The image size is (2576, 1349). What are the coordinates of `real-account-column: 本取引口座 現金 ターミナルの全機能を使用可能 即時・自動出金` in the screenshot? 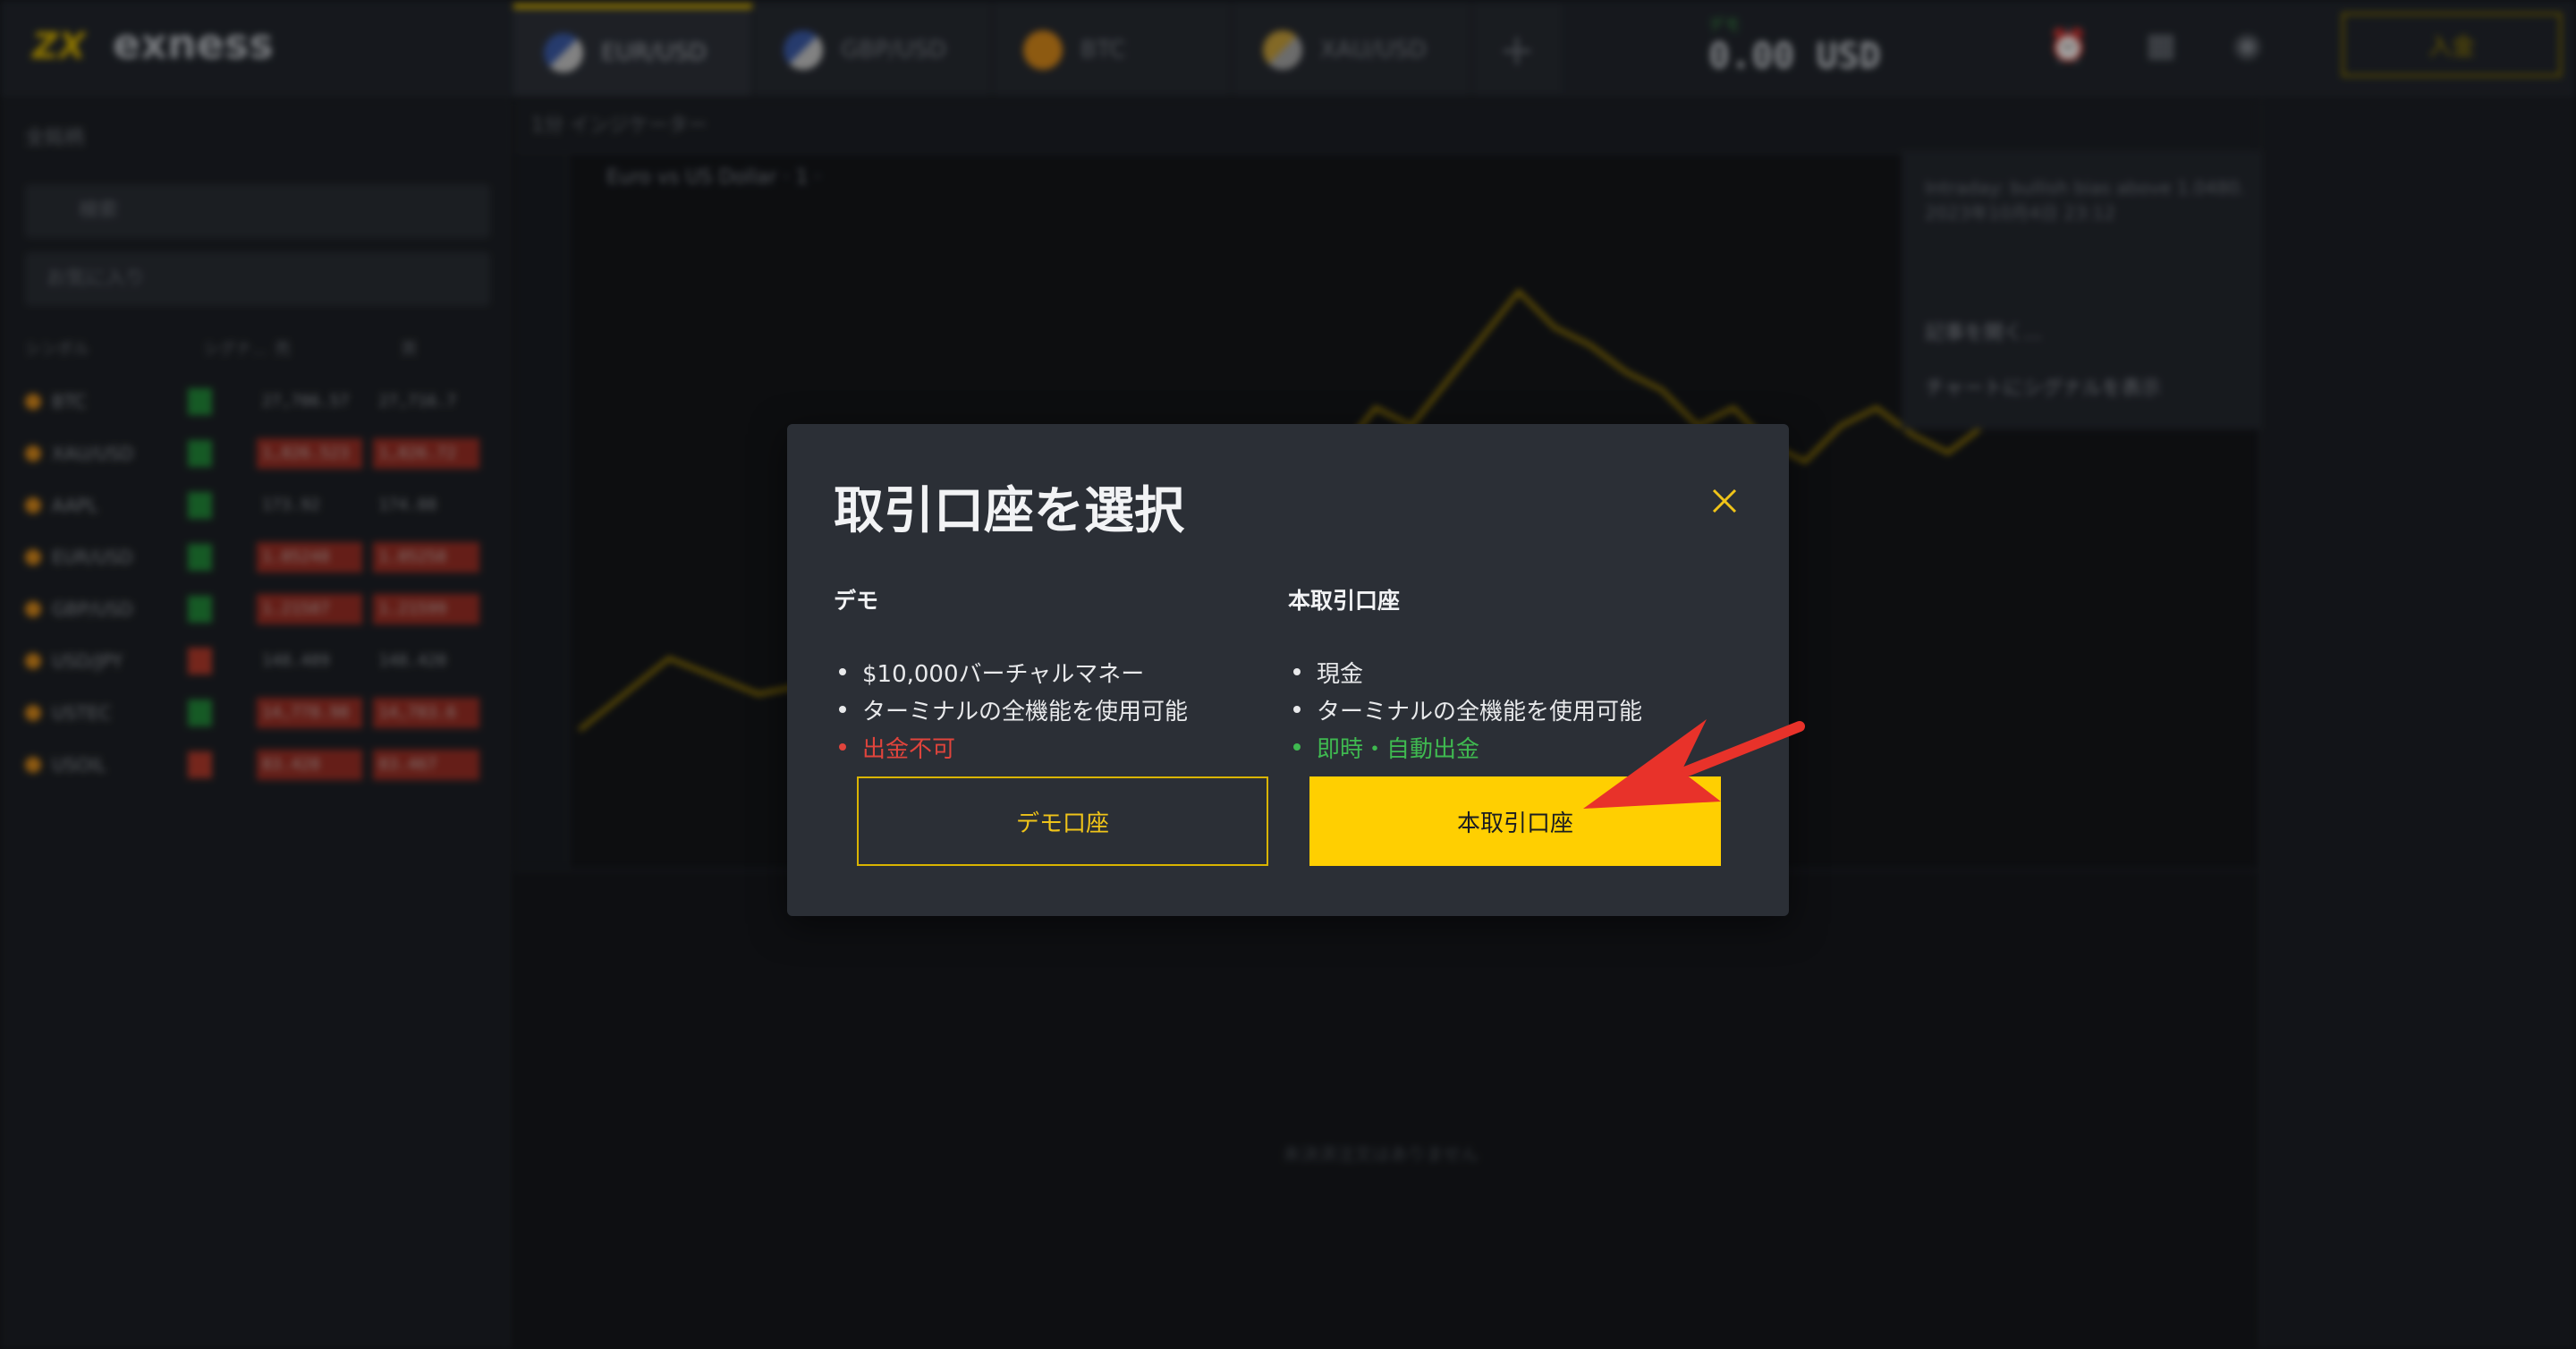 It's located at (1511, 674).